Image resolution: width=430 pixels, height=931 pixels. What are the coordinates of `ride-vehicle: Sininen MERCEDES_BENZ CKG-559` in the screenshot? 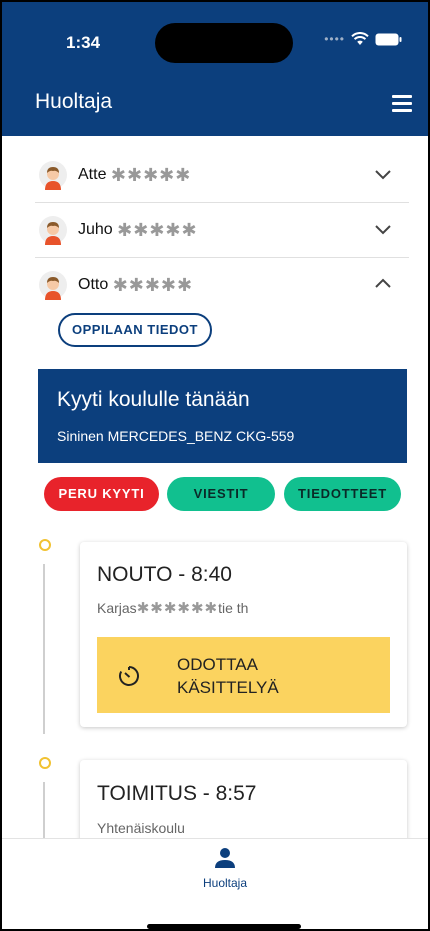 It's located at (176, 436).